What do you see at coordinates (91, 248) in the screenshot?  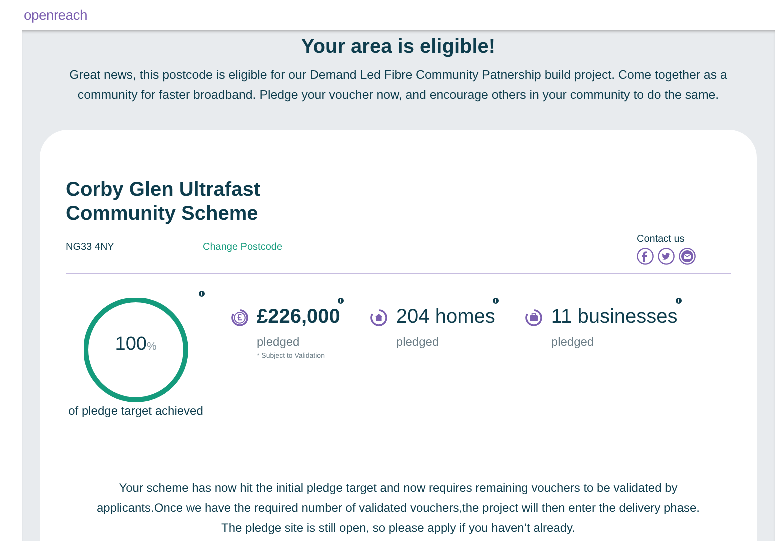 I see `postcode: NG33 4NY` at bounding box center [91, 248].